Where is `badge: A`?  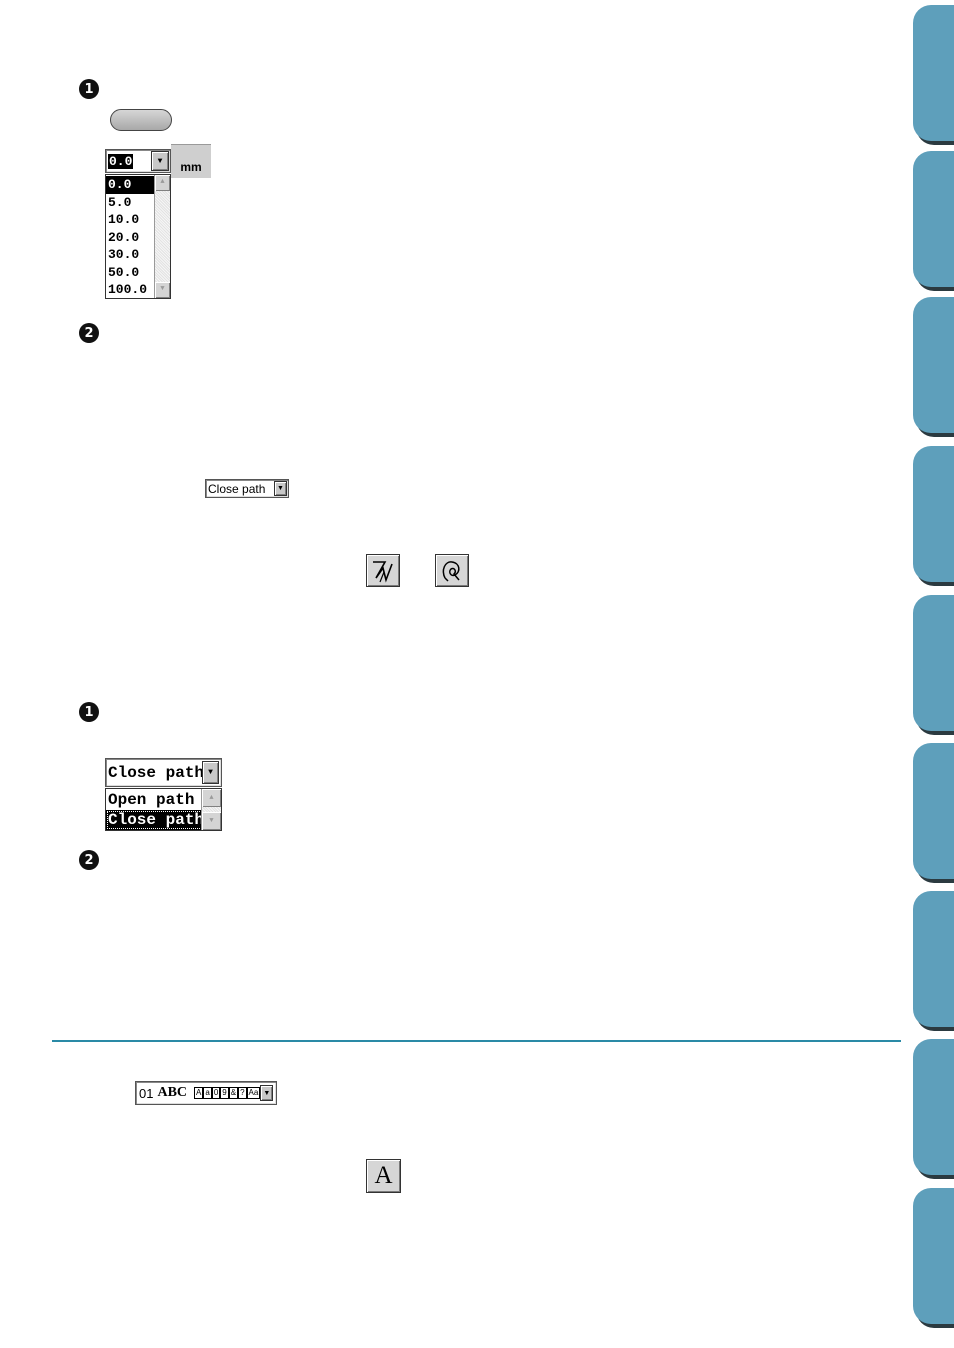
badge: A is located at coordinates (199, 1093).